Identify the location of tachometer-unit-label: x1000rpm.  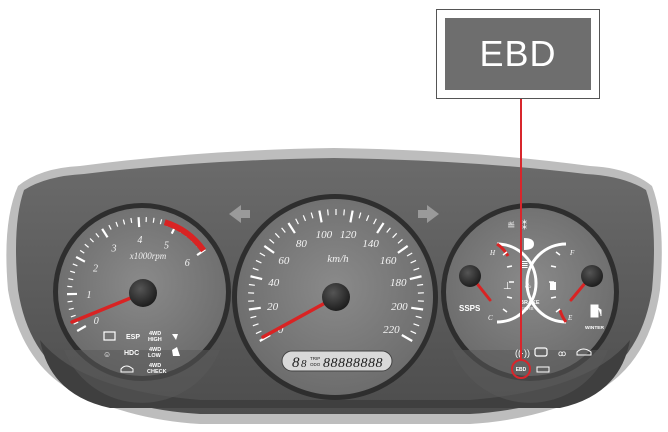
(148, 256).